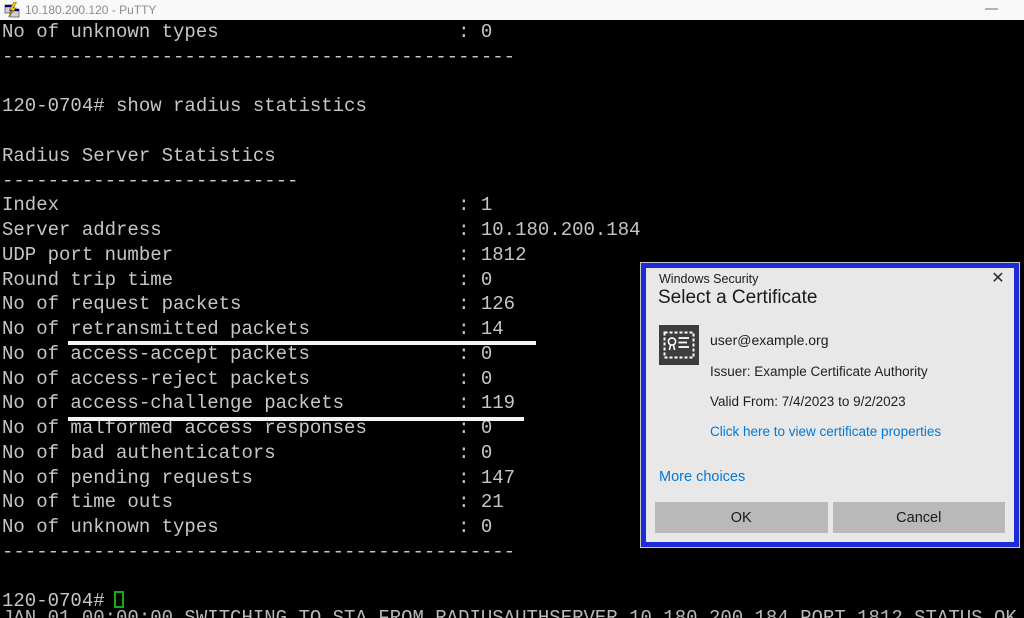 This screenshot has height=618, width=1024. I want to click on dialog-button-row: OK Cancel, so click(830, 517).